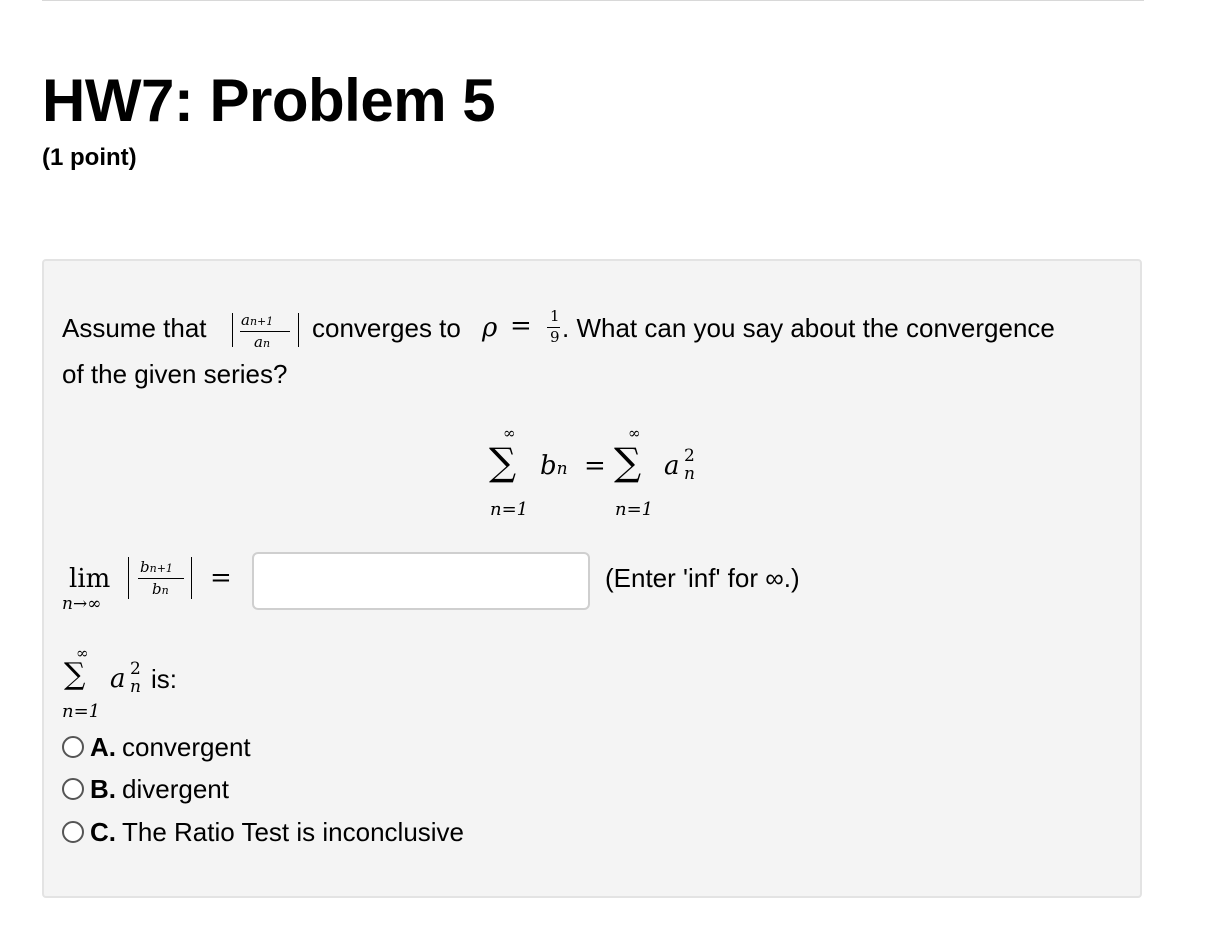 This screenshot has width=1205, height=938. Describe the element at coordinates (503, 462) in the screenshot. I see `sum-left-sigma: ∑` at that location.